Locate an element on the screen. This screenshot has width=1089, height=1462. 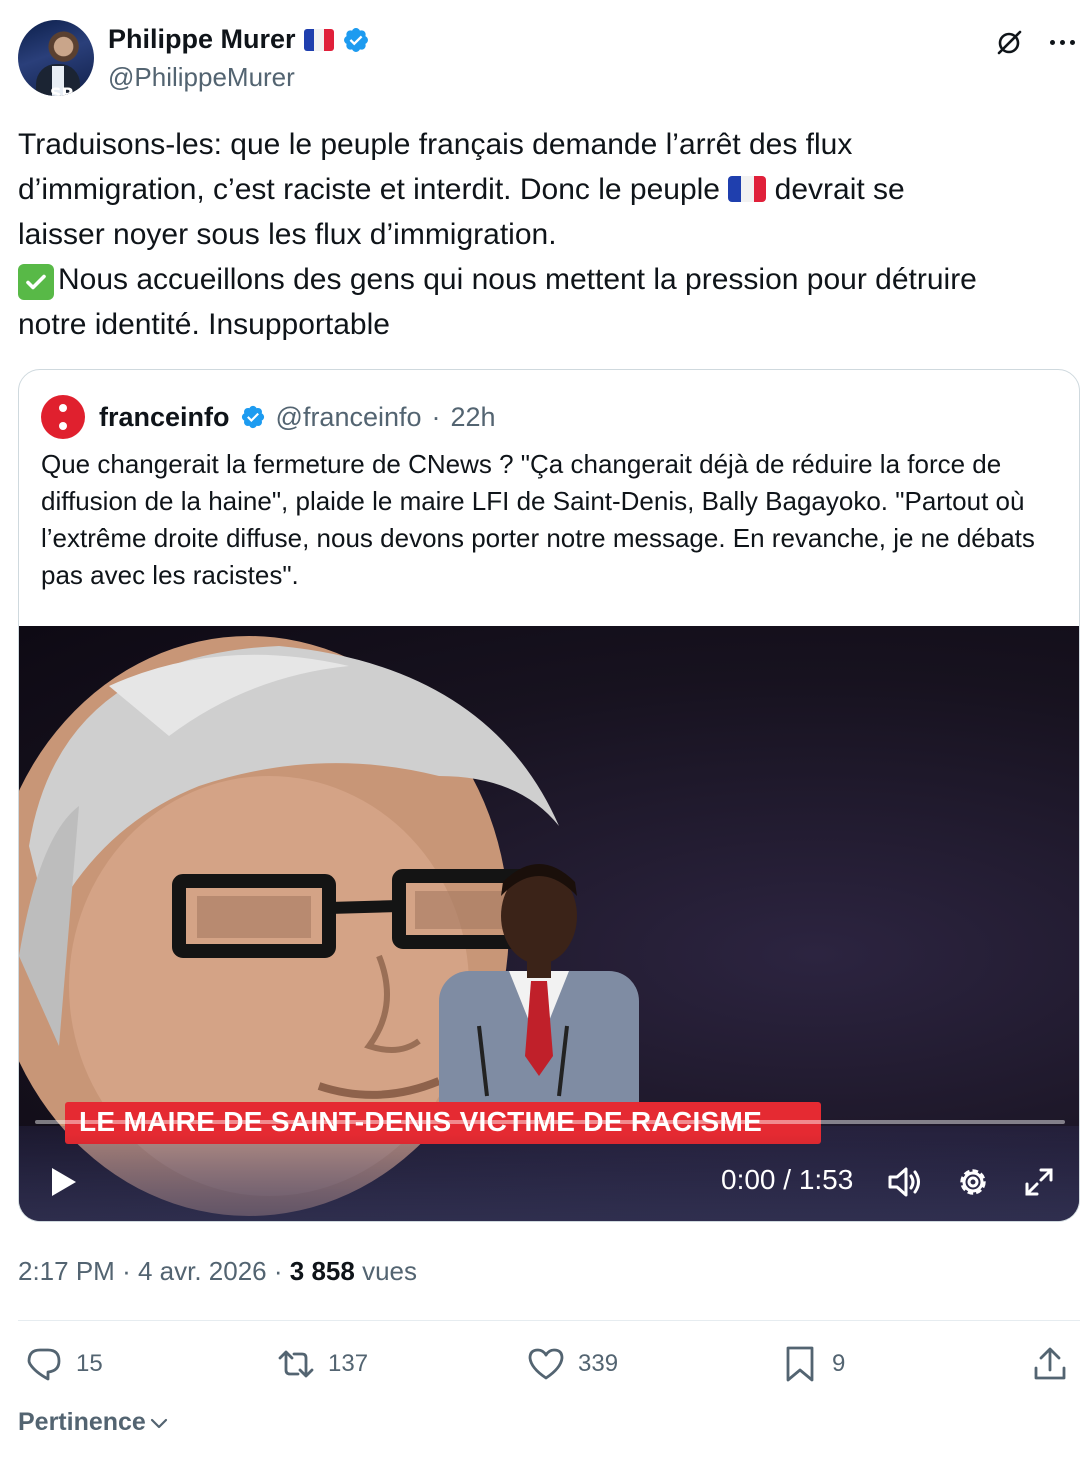
author-name-row: Philippe Murer is located at coordinates (239, 39).